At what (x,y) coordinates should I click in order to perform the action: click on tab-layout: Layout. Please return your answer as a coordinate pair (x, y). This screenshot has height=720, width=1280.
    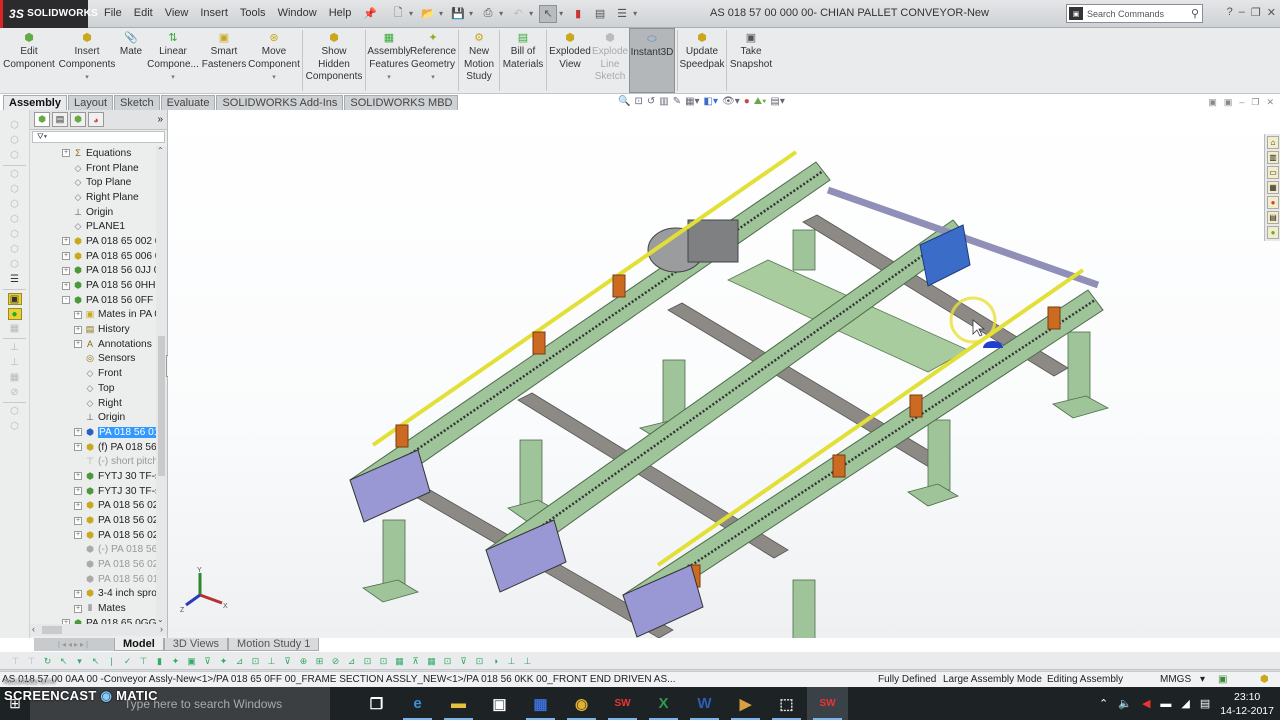
    Looking at the image, I should click on (90, 102).